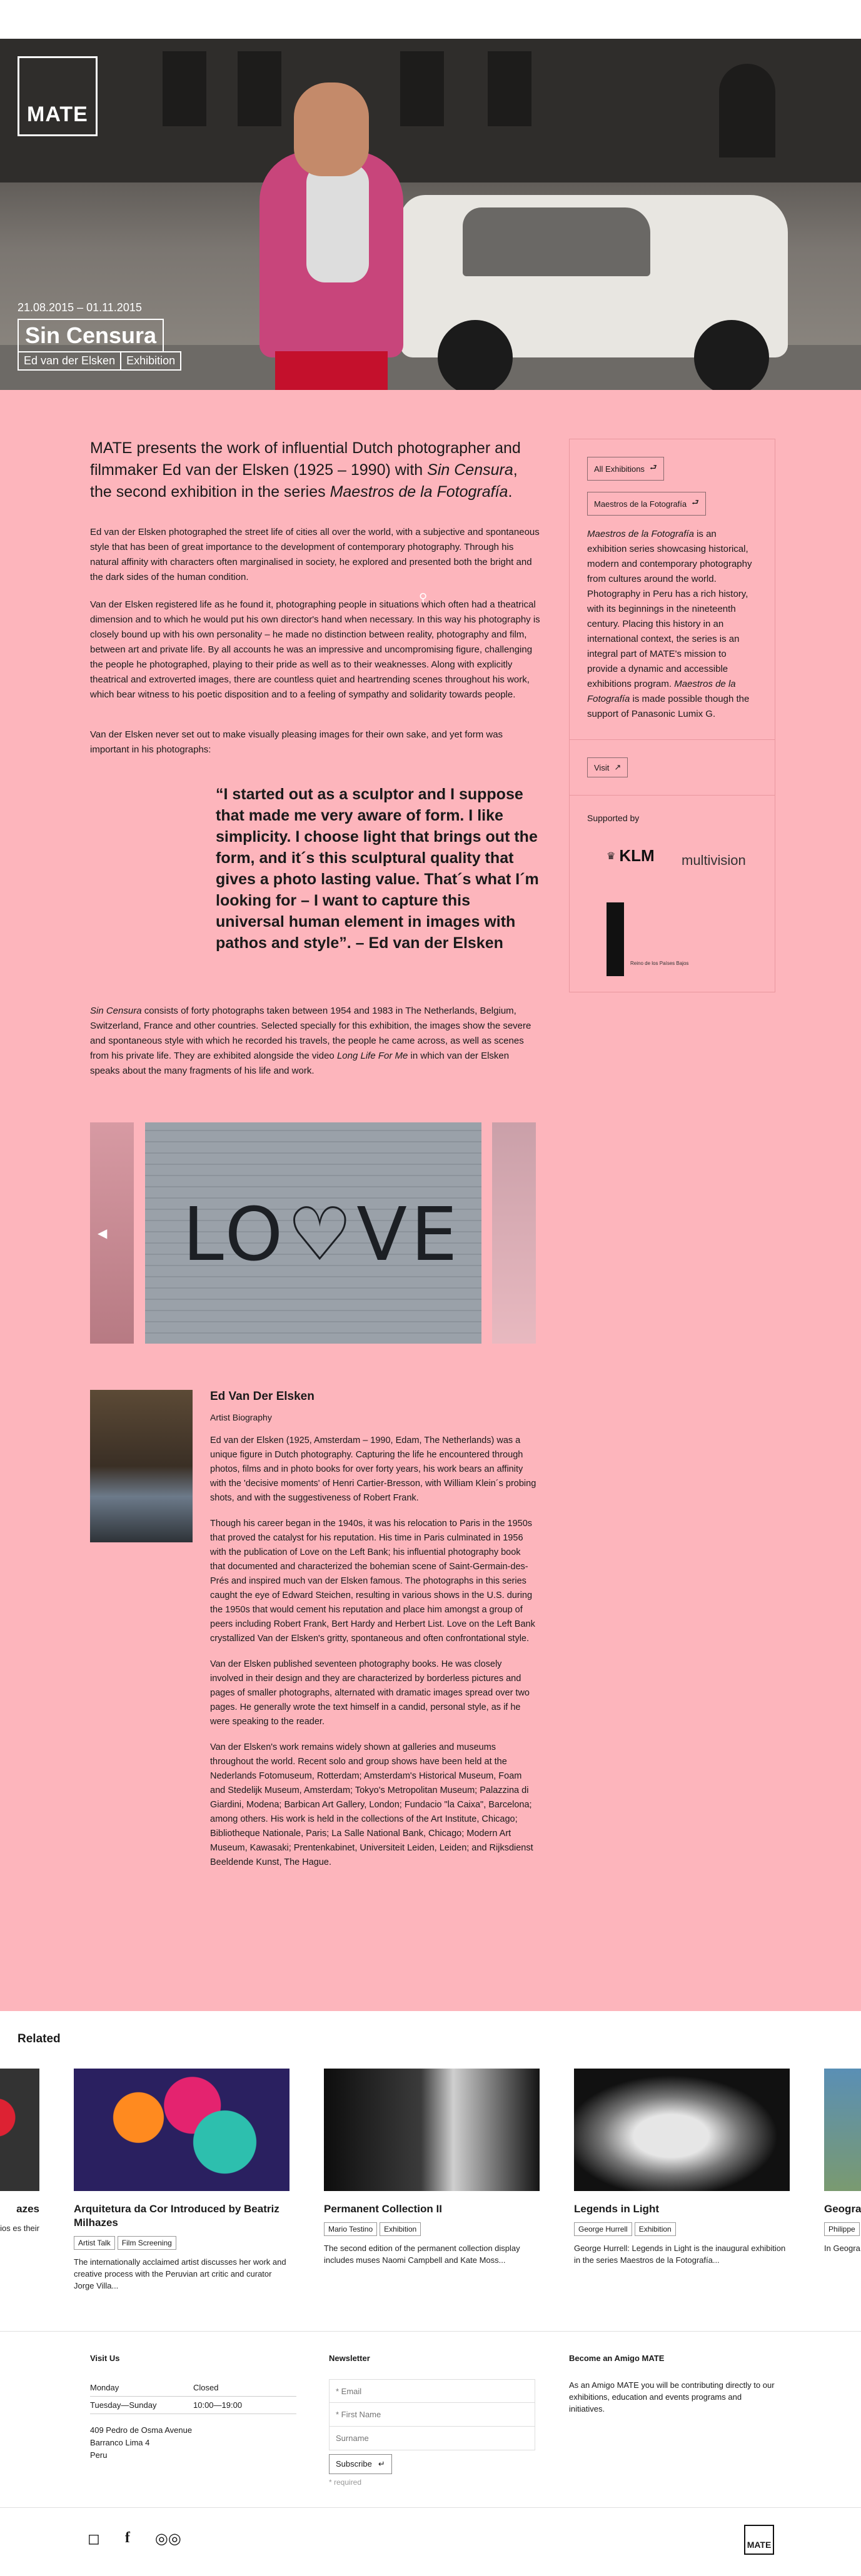 Image resolution: width=861 pixels, height=2576 pixels. What do you see at coordinates (607, 767) in the screenshot?
I see `visit-button: Visit ↗` at bounding box center [607, 767].